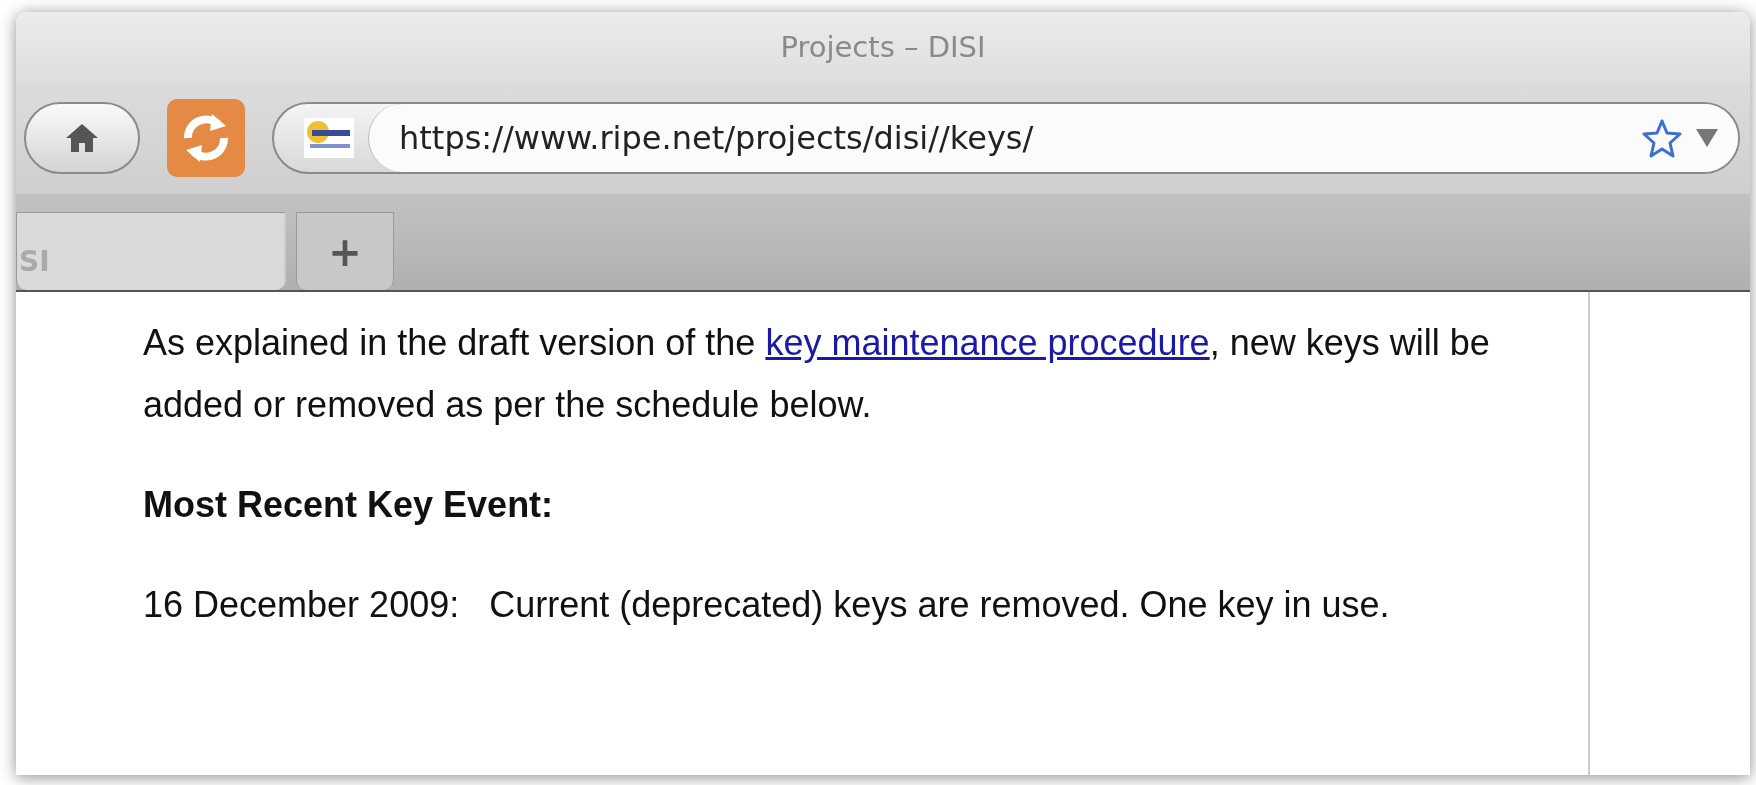 This screenshot has width=1756, height=785. I want to click on url-text: https://www.ripe.net/projects/disi//keys/, so click(717, 138).